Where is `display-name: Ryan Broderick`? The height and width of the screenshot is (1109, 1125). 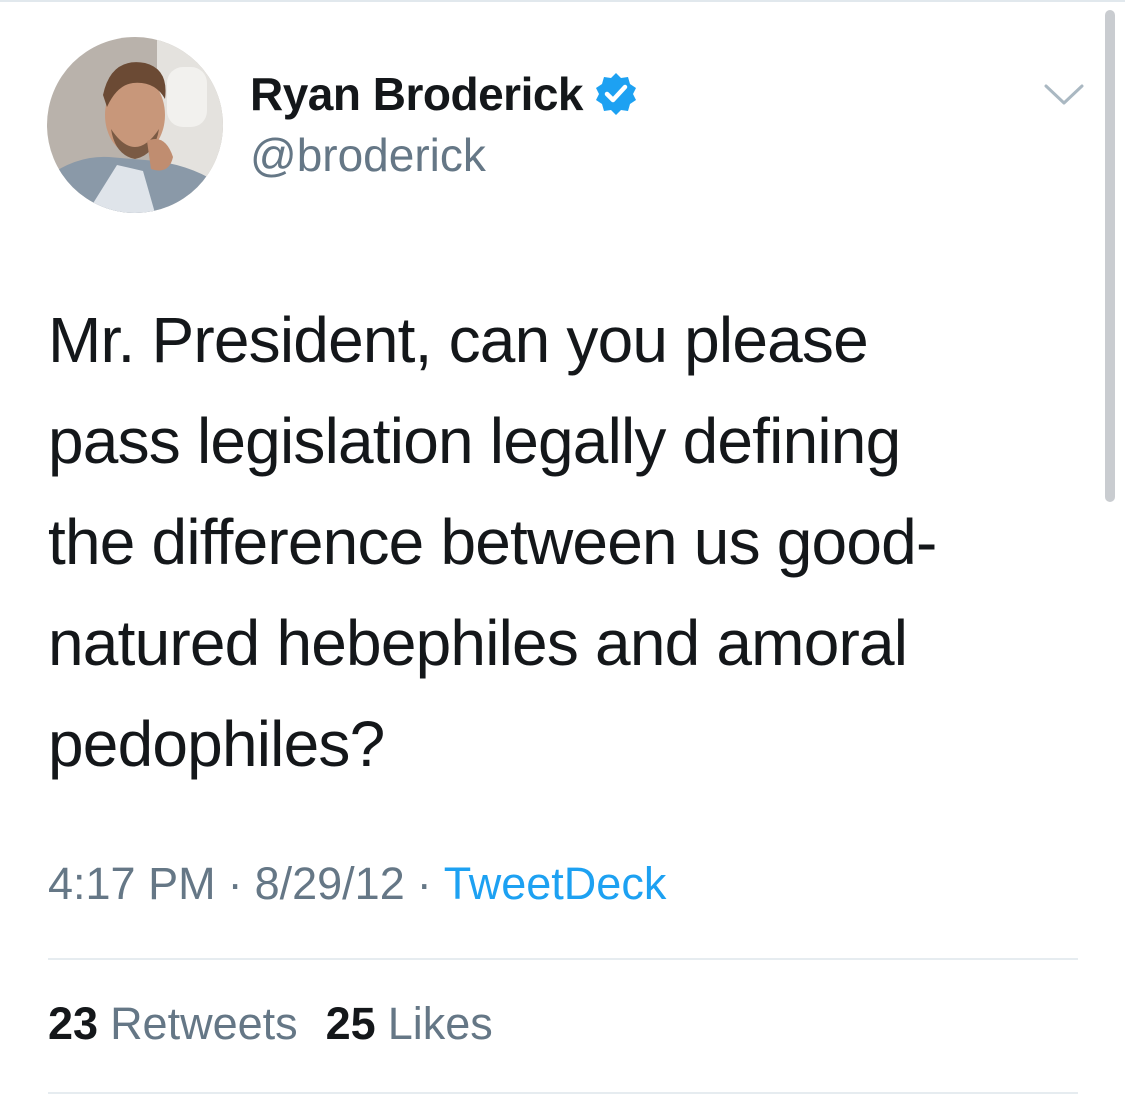
display-name: Ryan Broderick is located at coordinates (417, 94).